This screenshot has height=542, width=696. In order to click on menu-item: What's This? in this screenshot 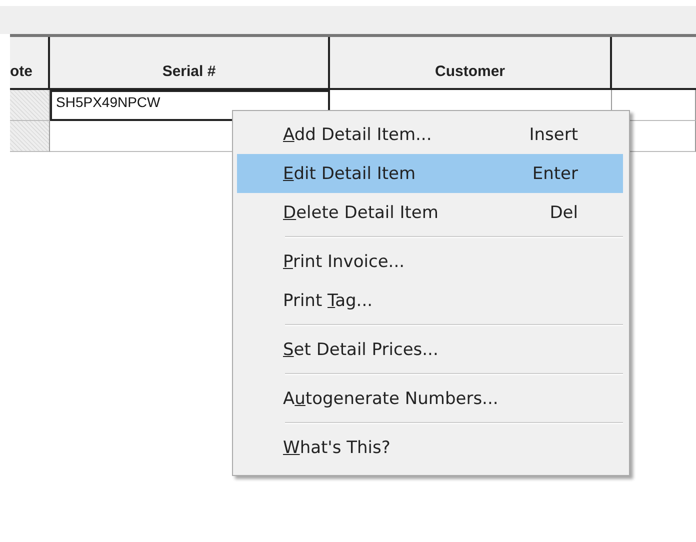, I will do `click(430, 447)`.